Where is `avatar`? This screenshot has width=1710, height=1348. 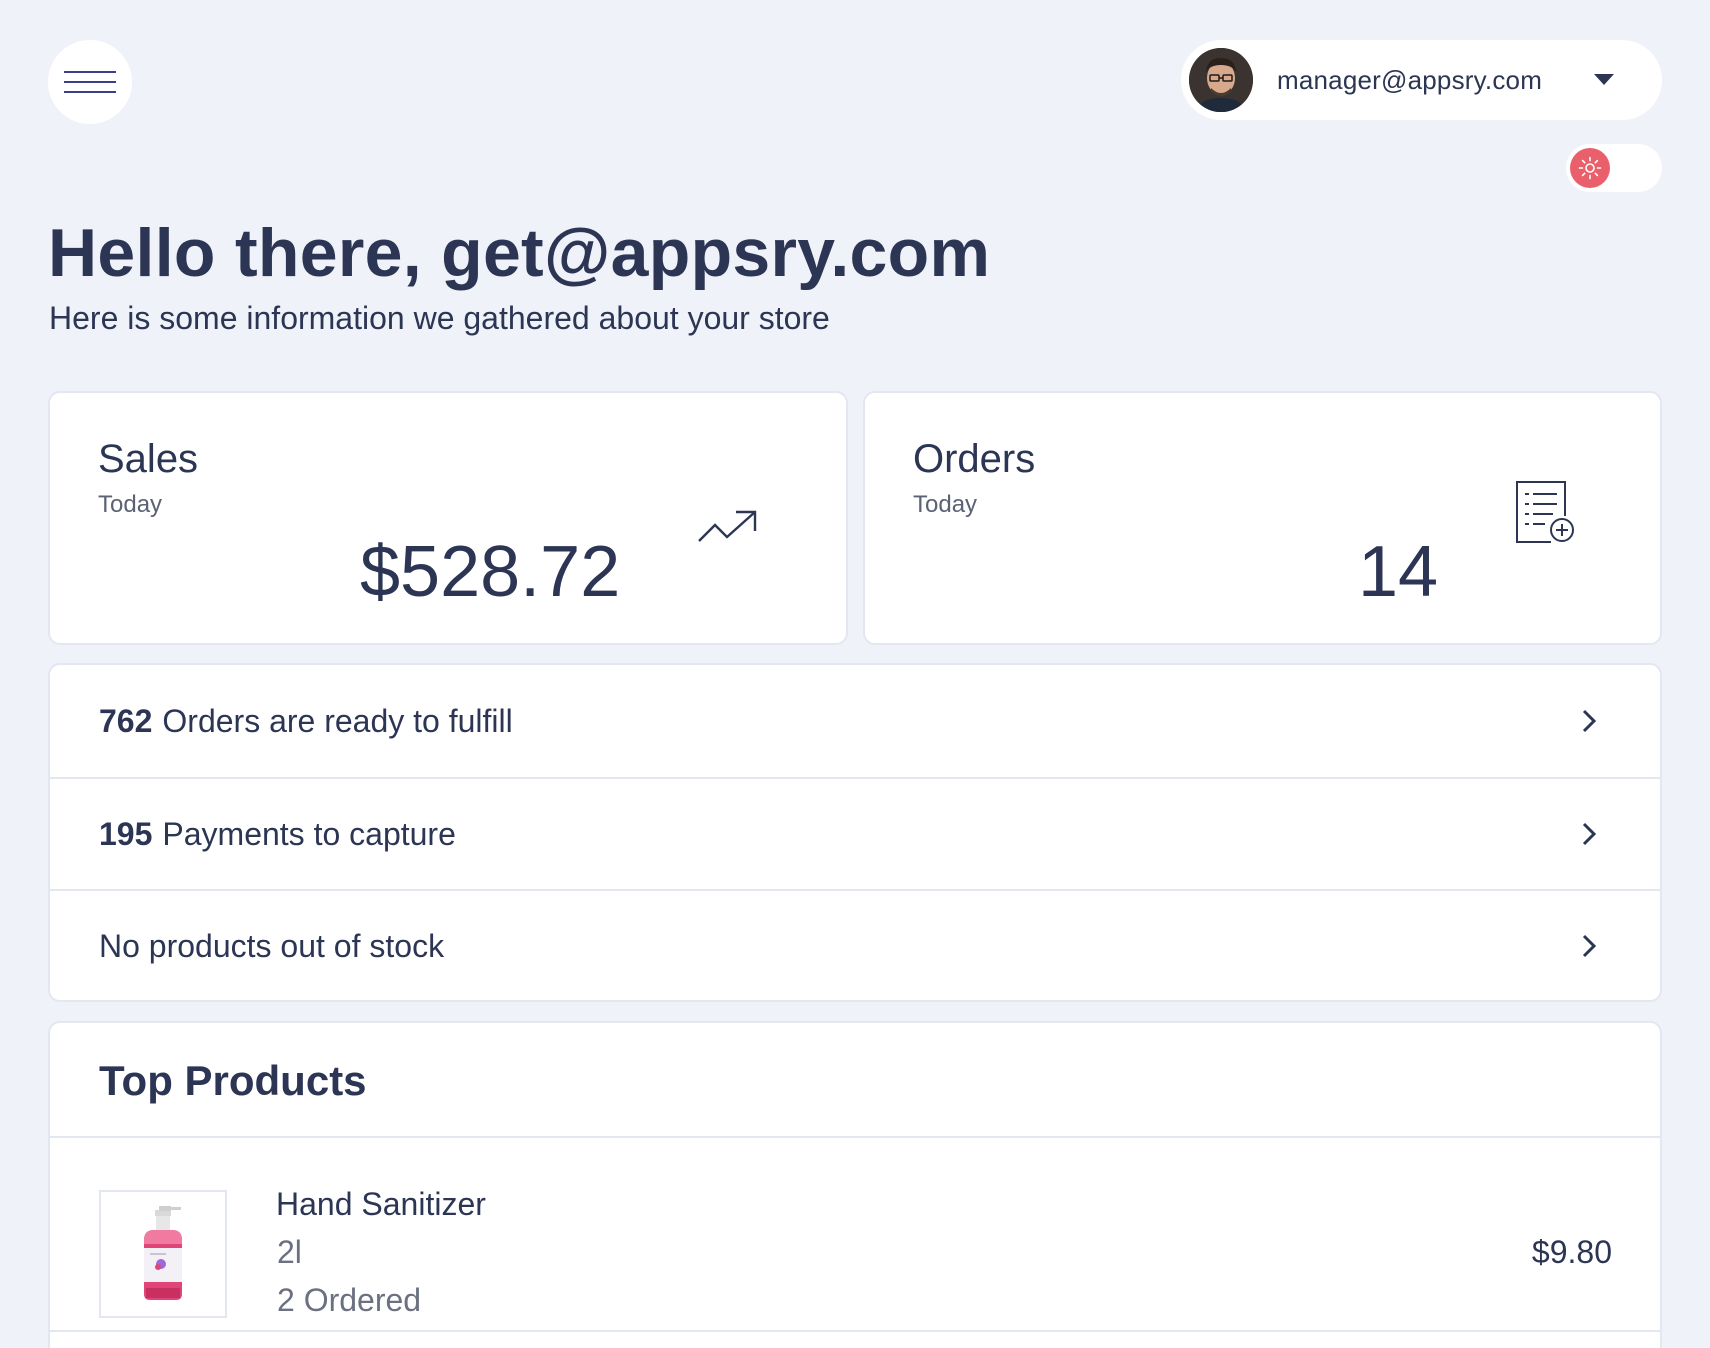 avatar is located at coordinates (1221, 80).